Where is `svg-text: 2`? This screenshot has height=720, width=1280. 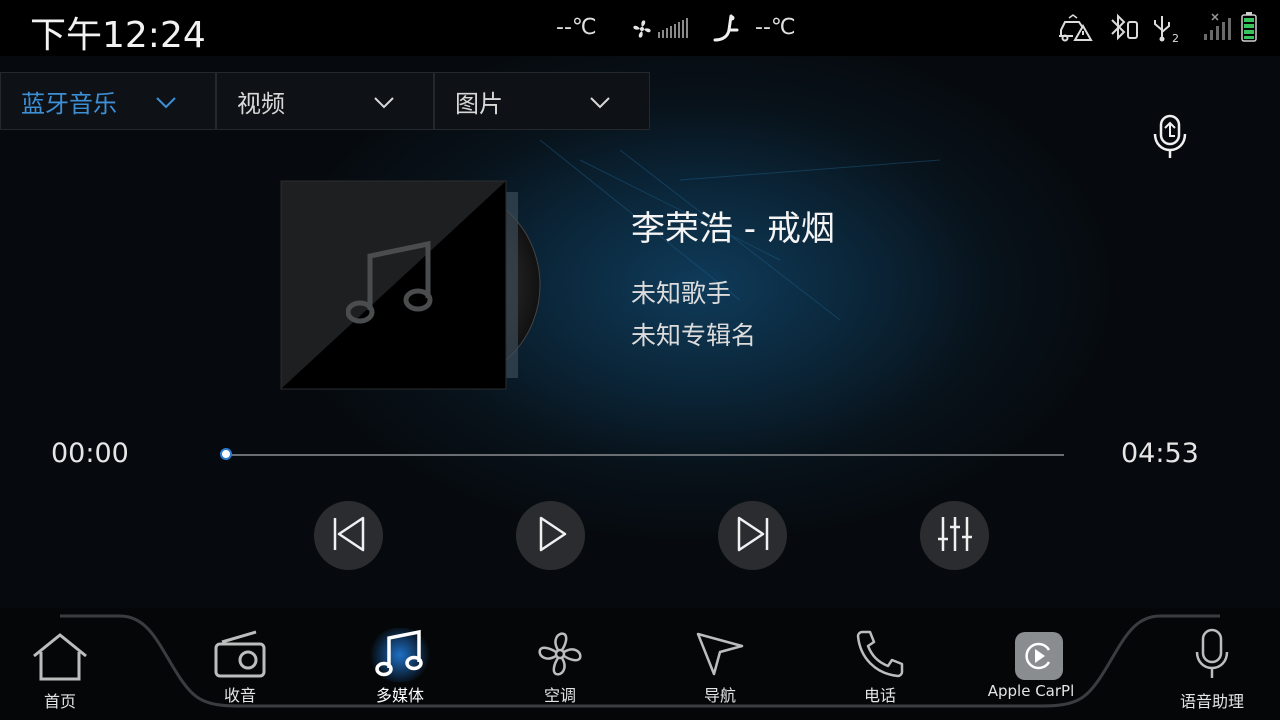
svg-text: 2 is located at coordinates (1175, 38).